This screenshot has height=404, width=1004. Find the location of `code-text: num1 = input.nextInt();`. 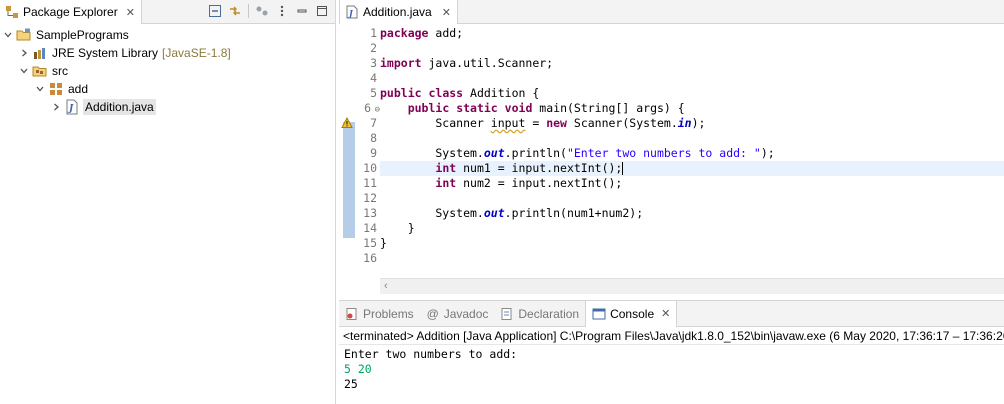

code-text: num1 = input.nextInt(); is located at coordinates (539, 168).